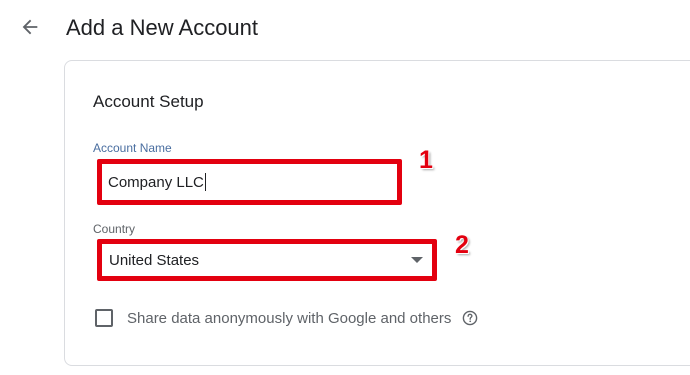 Image resolution: width=690 pixels, height=375 pixels. I want to click on country-label: Country, so click(114, 229).